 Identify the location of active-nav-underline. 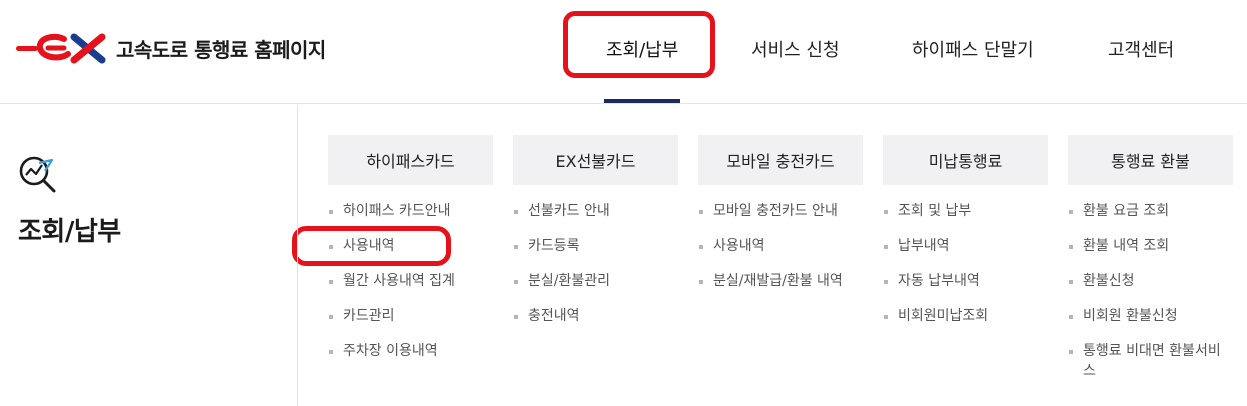
(642, 101).